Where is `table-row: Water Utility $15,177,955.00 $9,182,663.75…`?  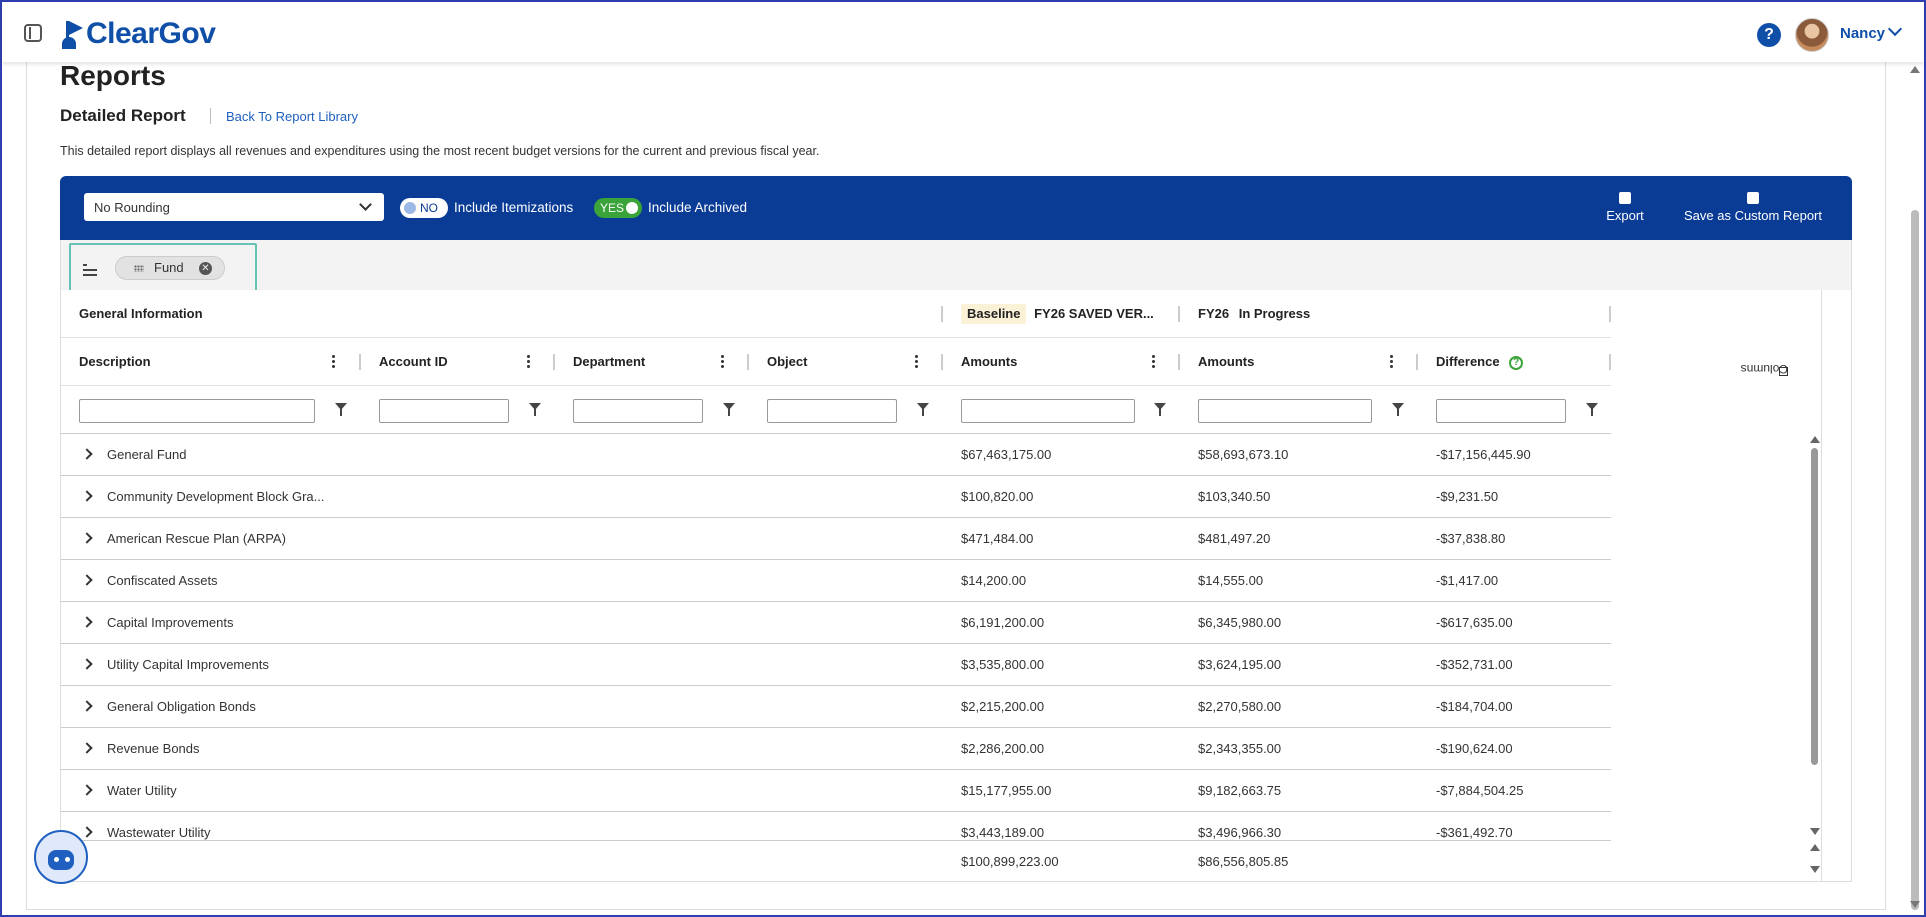
table-row: Water Utility $15,177,955.00 $9,182,663.75… is located at coordinates (836, 791).